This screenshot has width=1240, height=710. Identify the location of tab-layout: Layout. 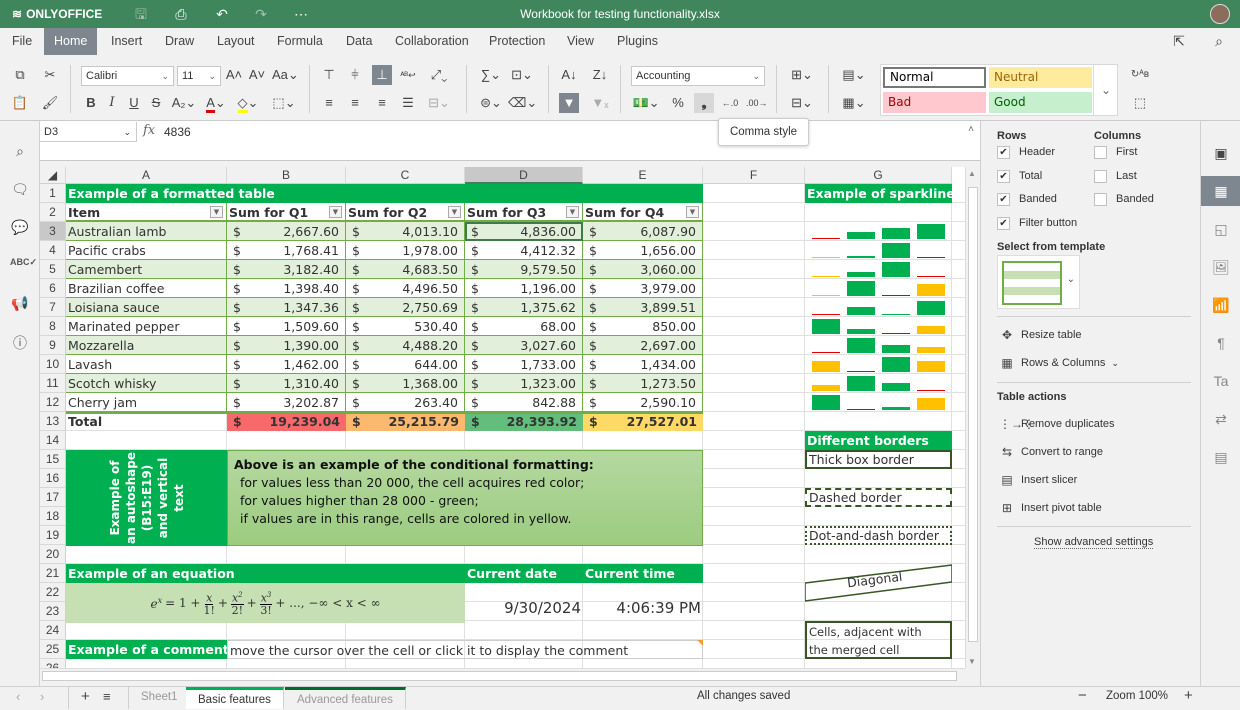
(236, 41).